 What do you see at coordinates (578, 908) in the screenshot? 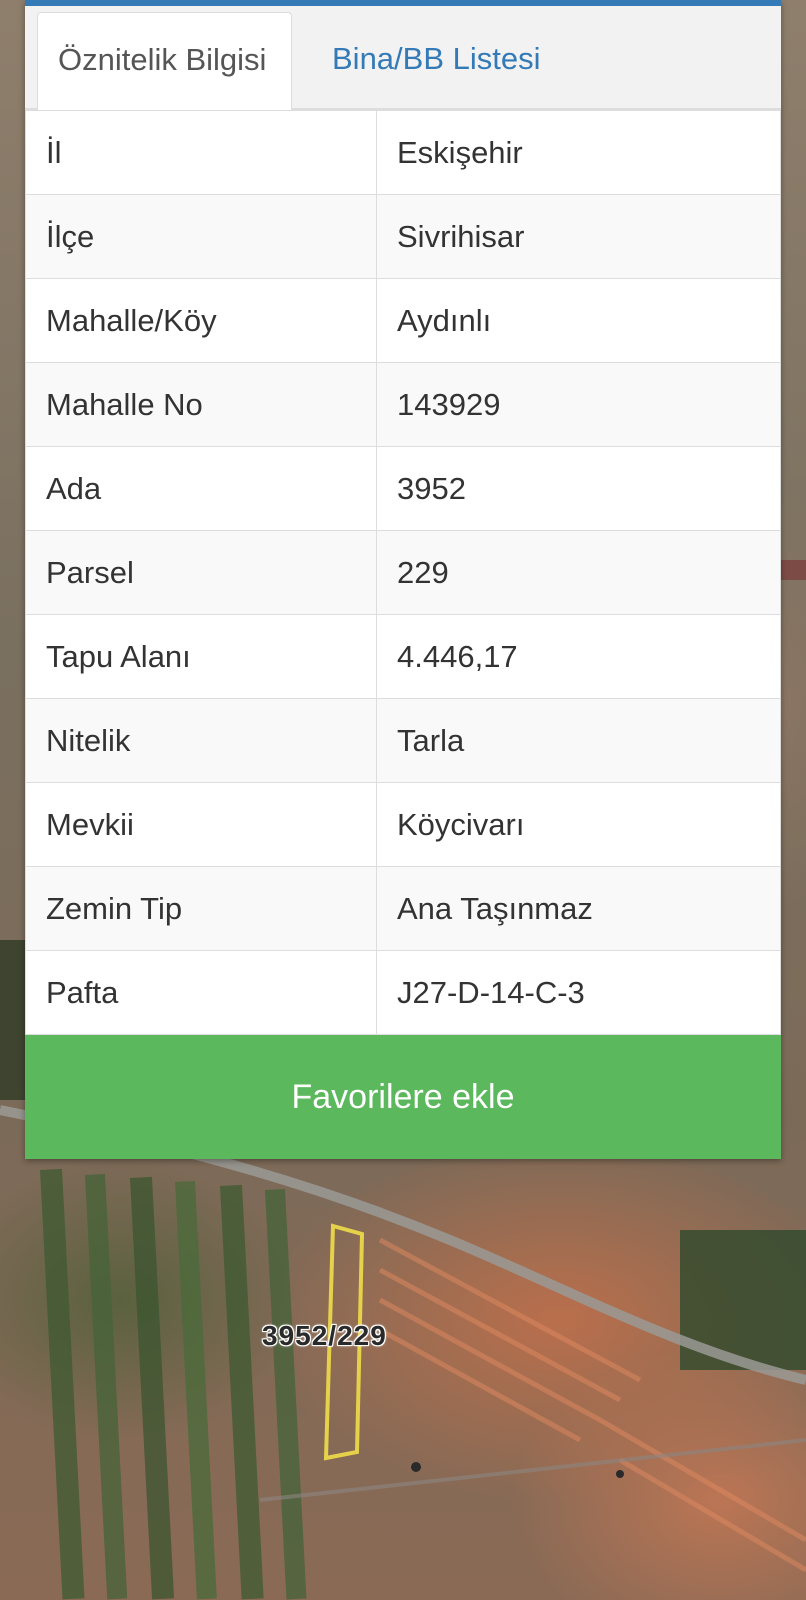
I see `attribute-value: Ana Taşınmaz` at bounding box center [578, 908].